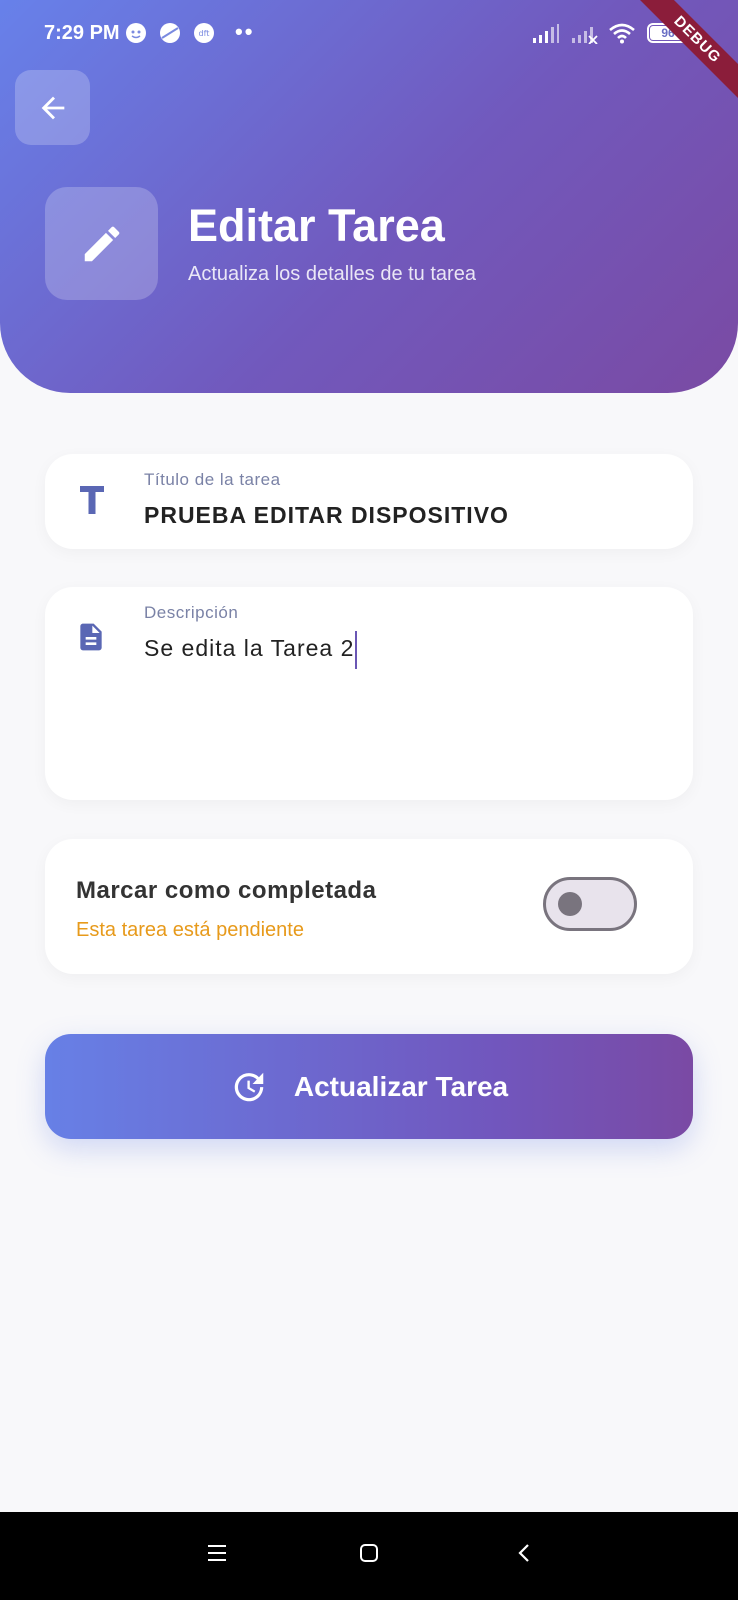 Image resolution: width=738 pixels, height=1600 pixels. Describe the element at coordinates (82, 33) in the screenshot. I see `status-time: 7:29 PM` at that location.